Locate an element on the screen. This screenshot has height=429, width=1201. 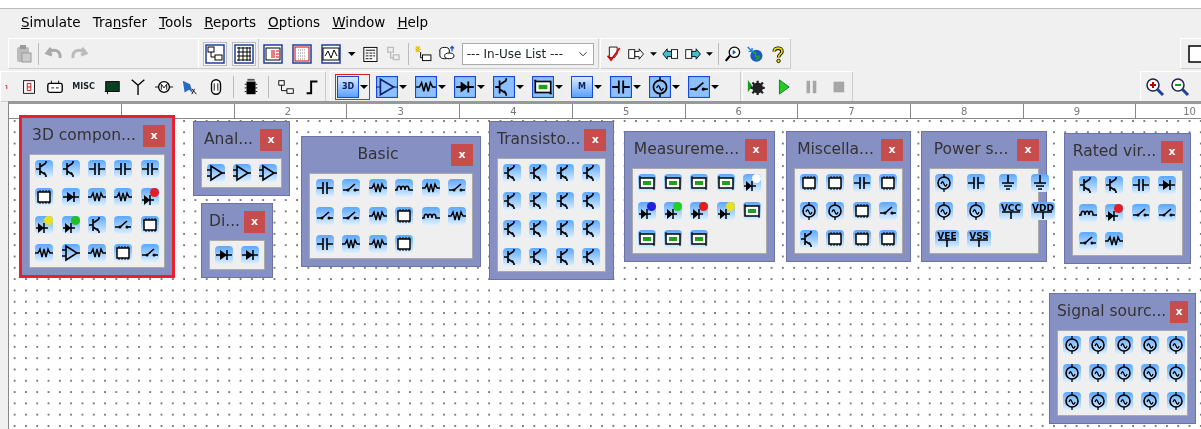
rail-component-icon: VSS is located at coordinates (979, 239).